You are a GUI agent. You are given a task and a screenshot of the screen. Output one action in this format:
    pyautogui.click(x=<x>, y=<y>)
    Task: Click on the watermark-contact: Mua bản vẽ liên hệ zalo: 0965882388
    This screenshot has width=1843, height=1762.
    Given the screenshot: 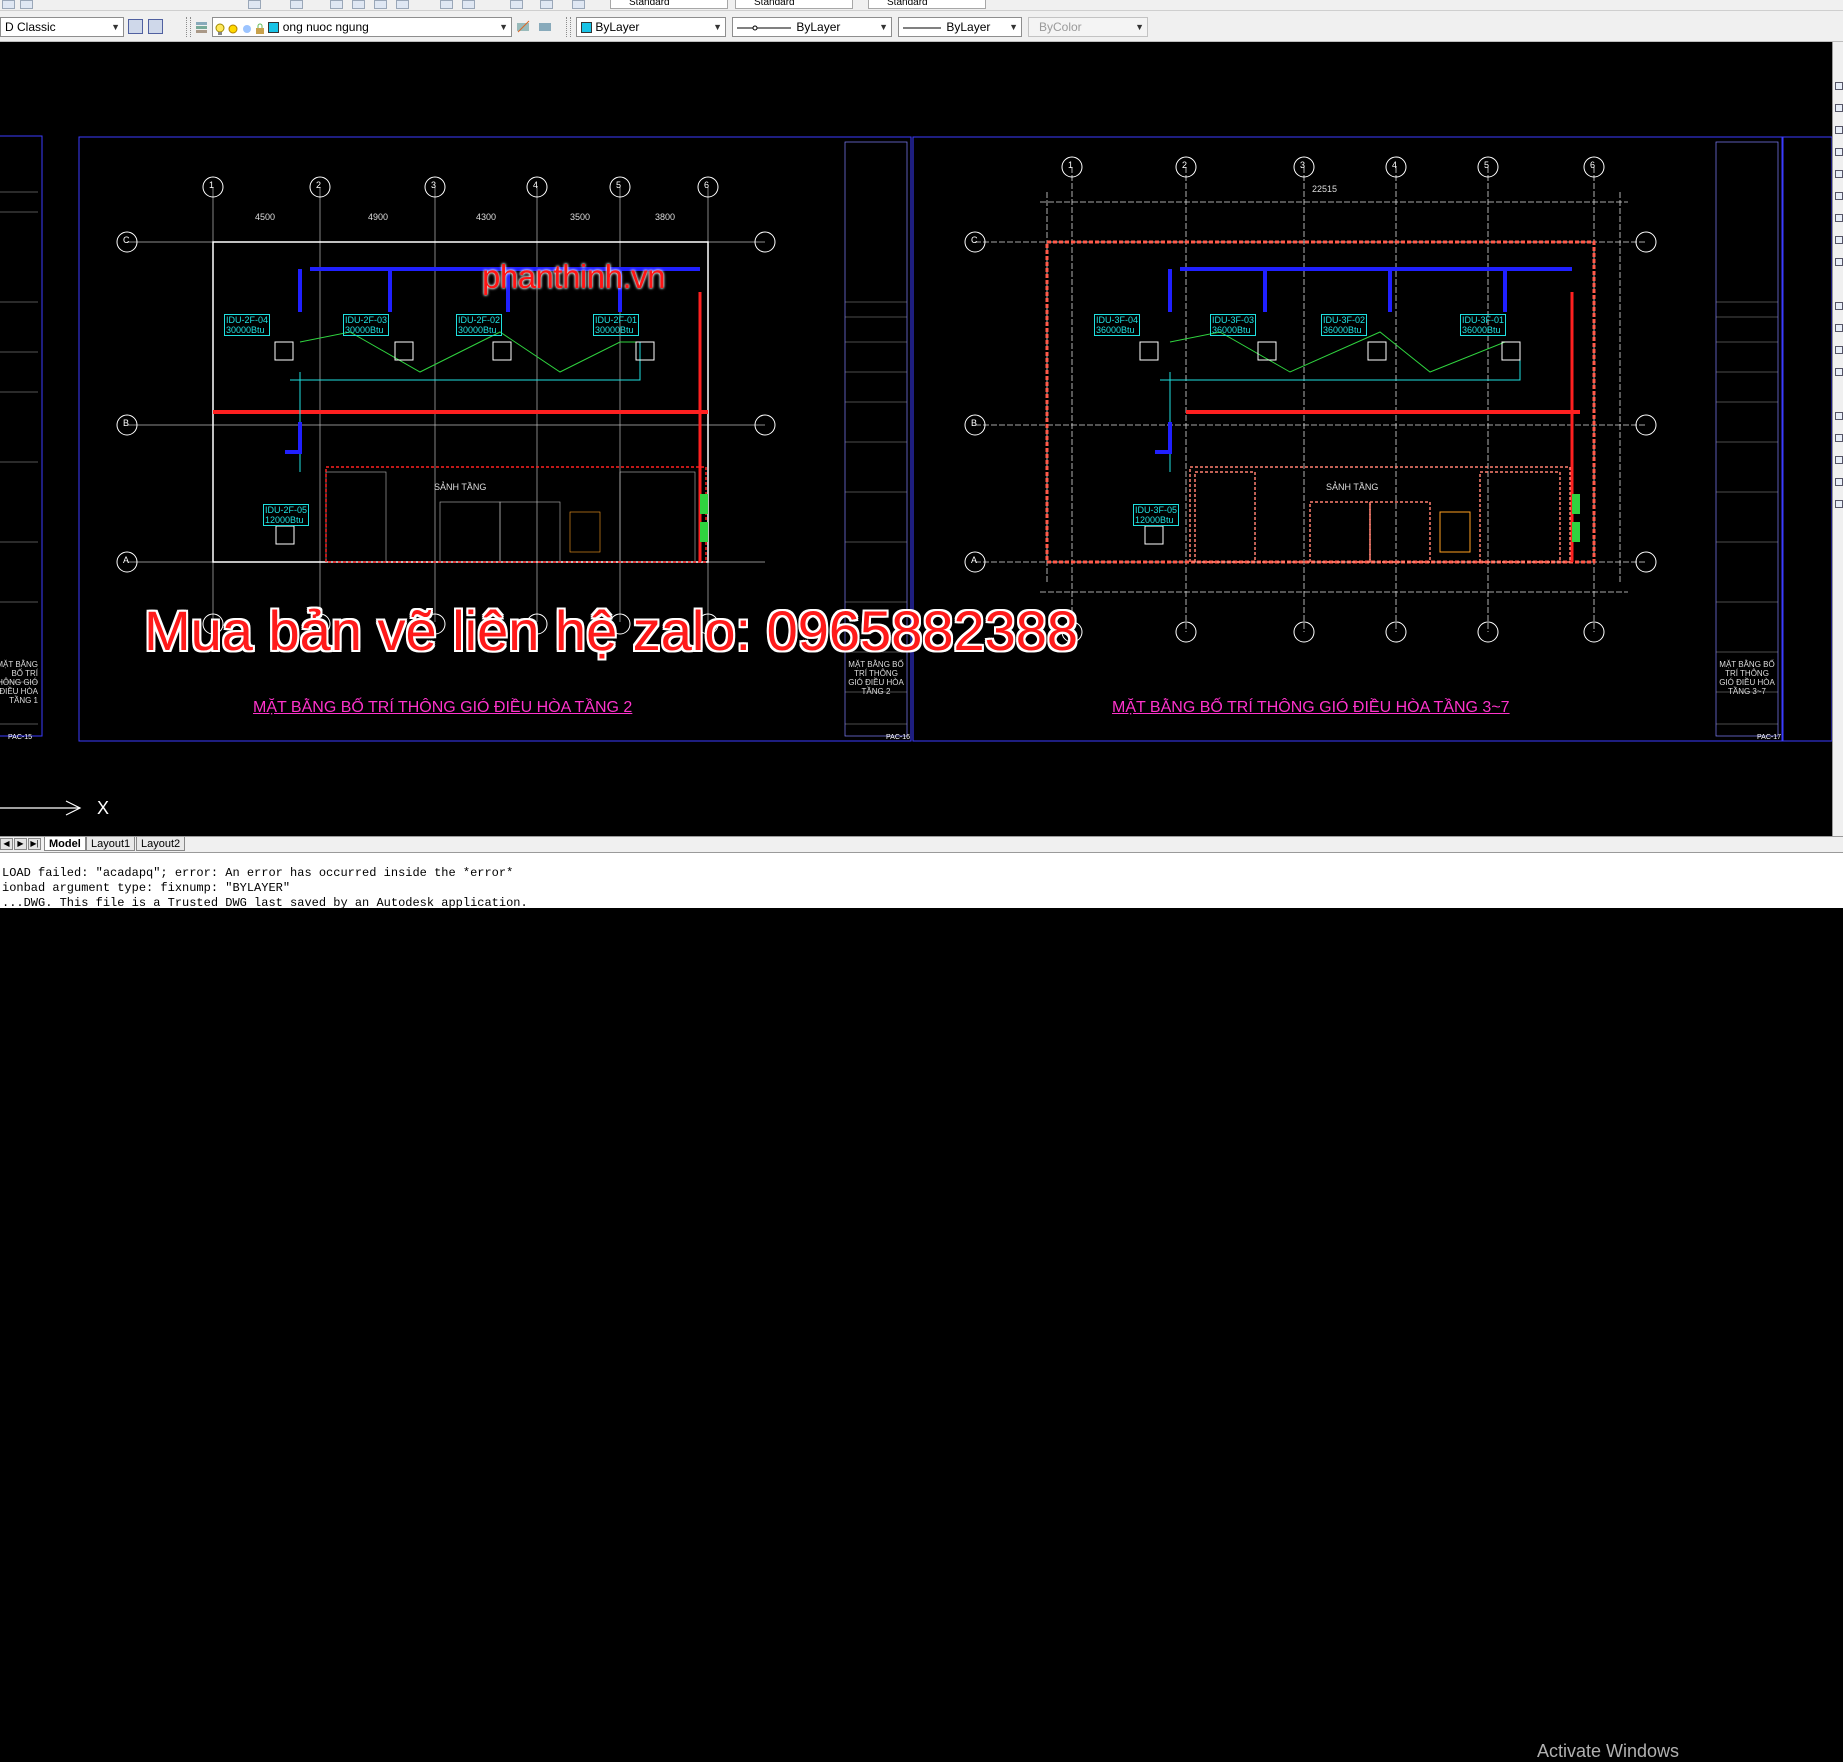 What is the action you would take?
    pyautogui.click(x=611, y=630)
    